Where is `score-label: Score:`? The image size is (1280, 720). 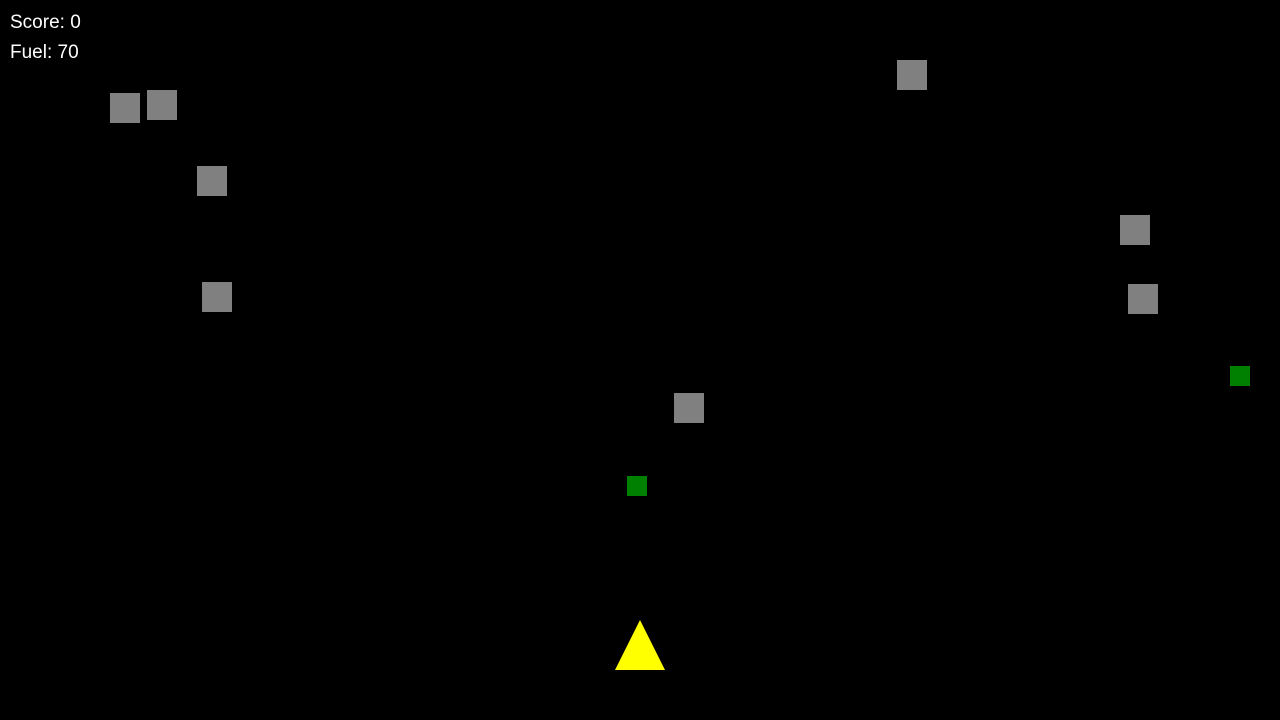 score-label: Score: is located at coordinates (40, 22).